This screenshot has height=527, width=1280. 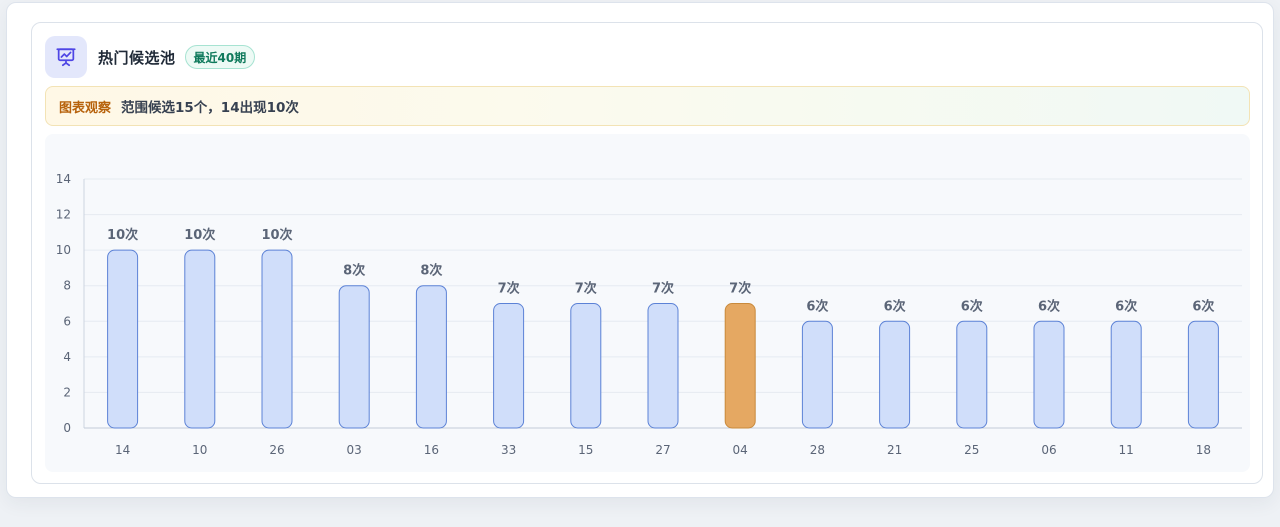 What do you see at coordinates (67, 321) in the screenshot?
I see `y-tick-label: 6` at bounding box center [67, 321].